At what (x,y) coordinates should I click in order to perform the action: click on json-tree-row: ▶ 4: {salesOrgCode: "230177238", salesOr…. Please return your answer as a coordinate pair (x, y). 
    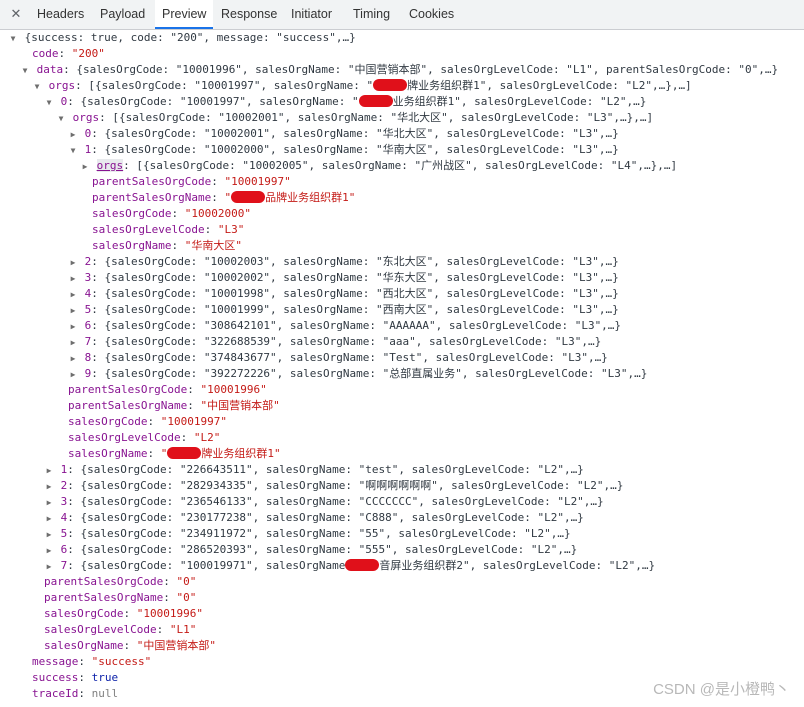
    Looking at the image, I should click on (314, 518).